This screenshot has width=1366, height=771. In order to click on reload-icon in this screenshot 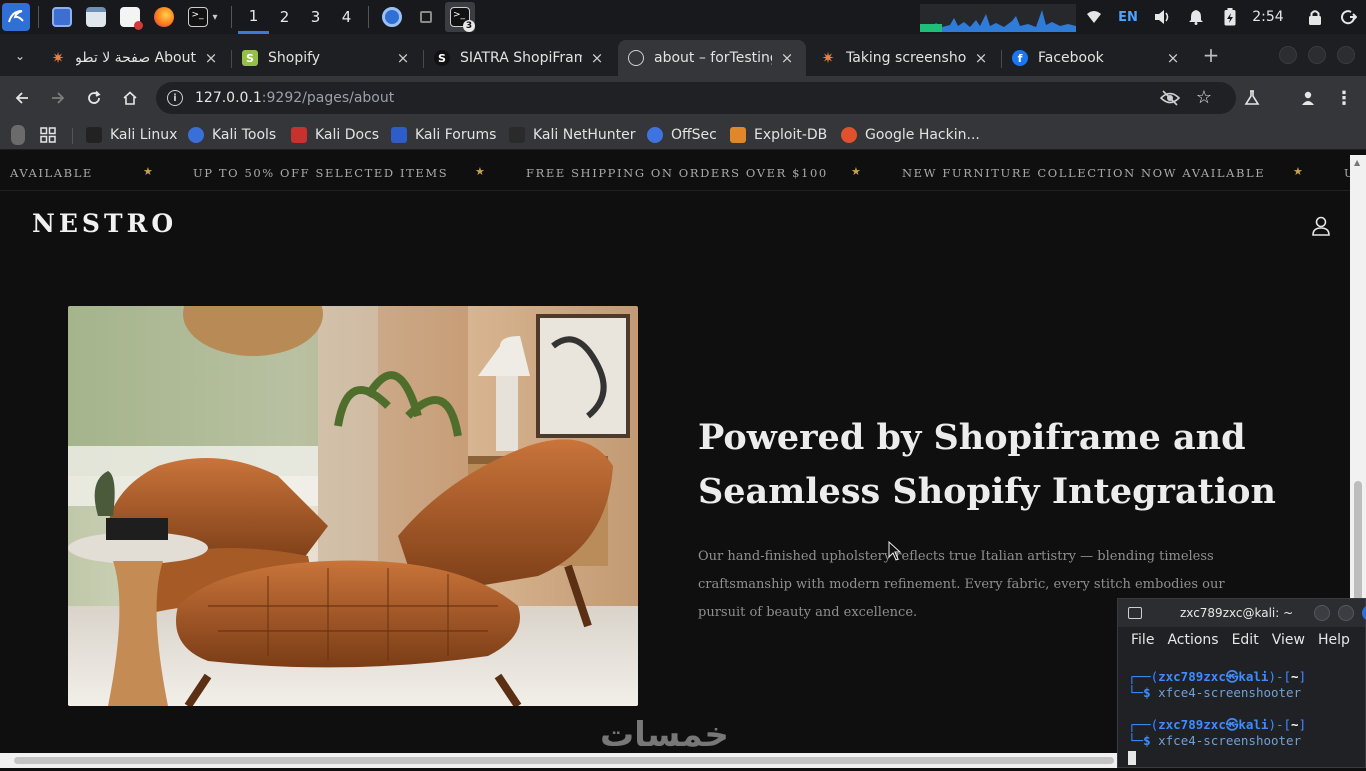, I will do `click(94, 97)`.